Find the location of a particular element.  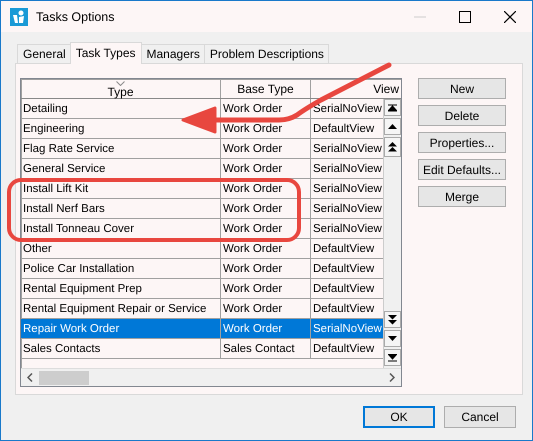

app-icon is located at coordinates (19, 17).